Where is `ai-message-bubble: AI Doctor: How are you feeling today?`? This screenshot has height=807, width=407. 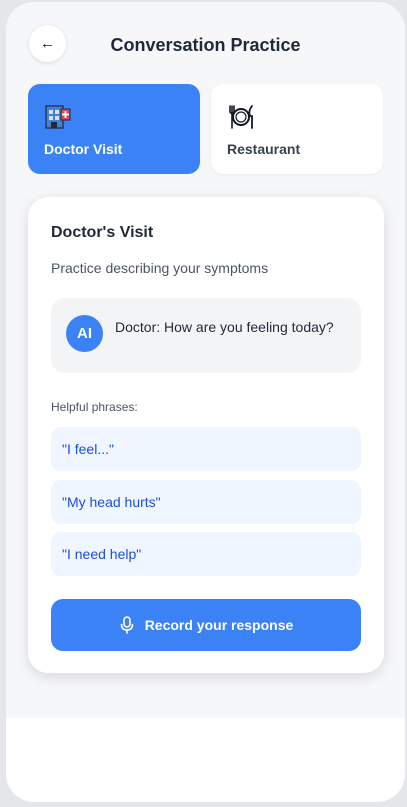
ai-message-bubble: AI Doctor: How are you feeling today? is located at coordinates (206, 335).